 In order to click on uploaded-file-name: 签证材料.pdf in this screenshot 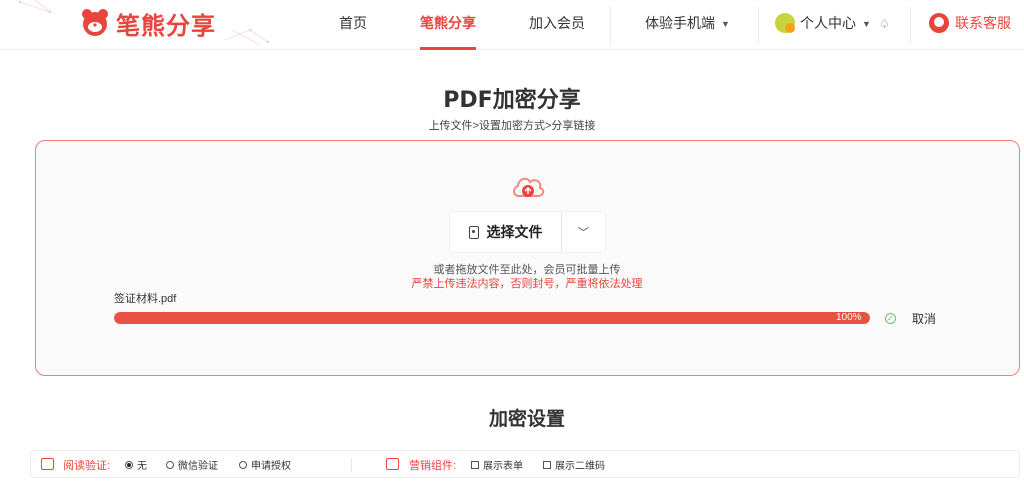, I will do `click(145, 299)`.